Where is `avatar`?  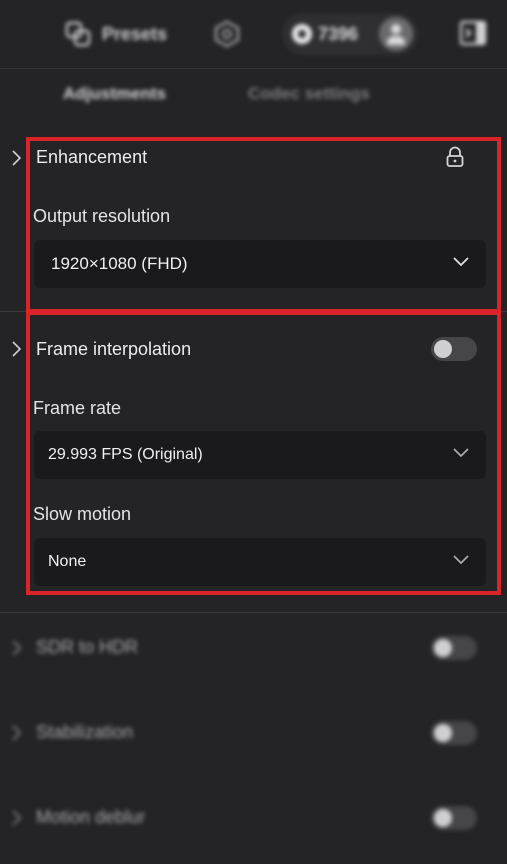
avatar is located at coordinates (396, 34).